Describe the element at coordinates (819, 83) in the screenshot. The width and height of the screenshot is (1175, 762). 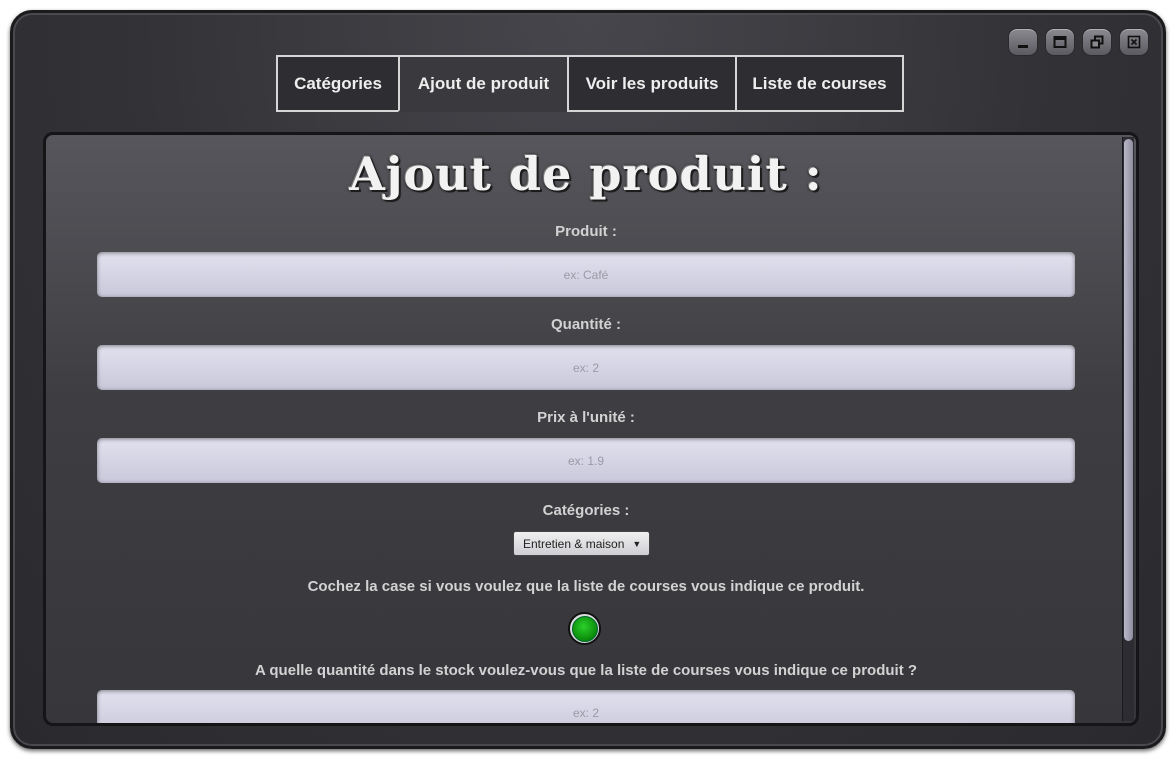
I see `tab-shopping-list: Liste de courses` at that location.